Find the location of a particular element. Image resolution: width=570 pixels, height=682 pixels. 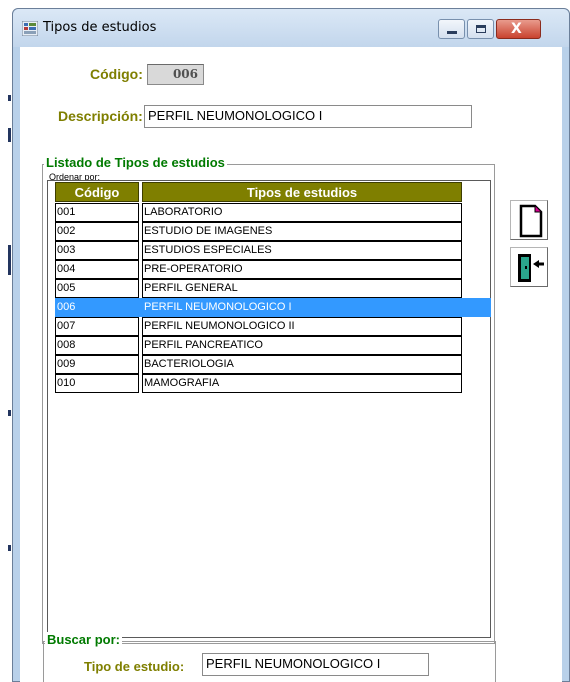

title-bar: Tipos de estudios X is located at coordinates (291, 28).